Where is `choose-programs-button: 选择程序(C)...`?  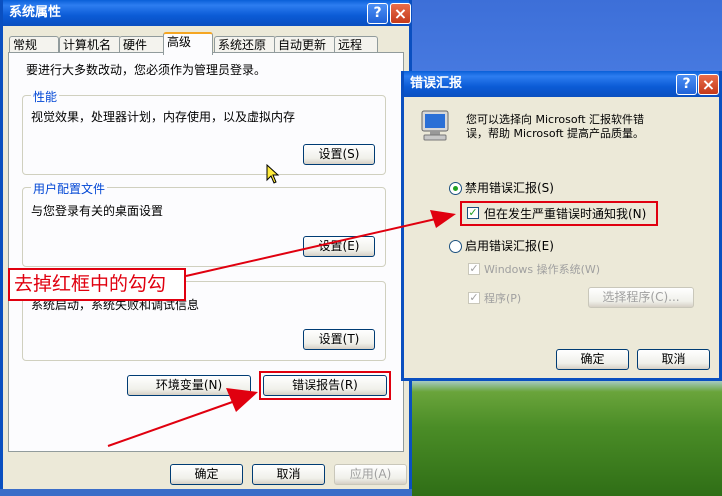
choose-programs-button: 选择程序(C)... is located at coordinates (641, 297).